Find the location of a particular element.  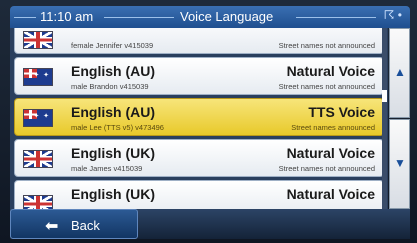

page-title: Voice Language is located at coordinates (227, 16).